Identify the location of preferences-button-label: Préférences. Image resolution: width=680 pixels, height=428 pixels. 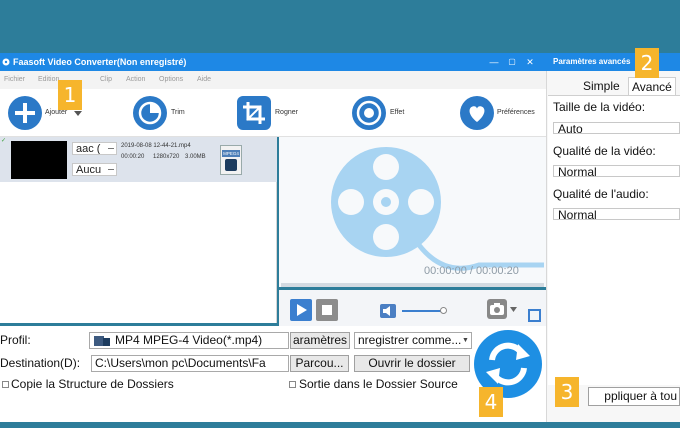
(516, 112).